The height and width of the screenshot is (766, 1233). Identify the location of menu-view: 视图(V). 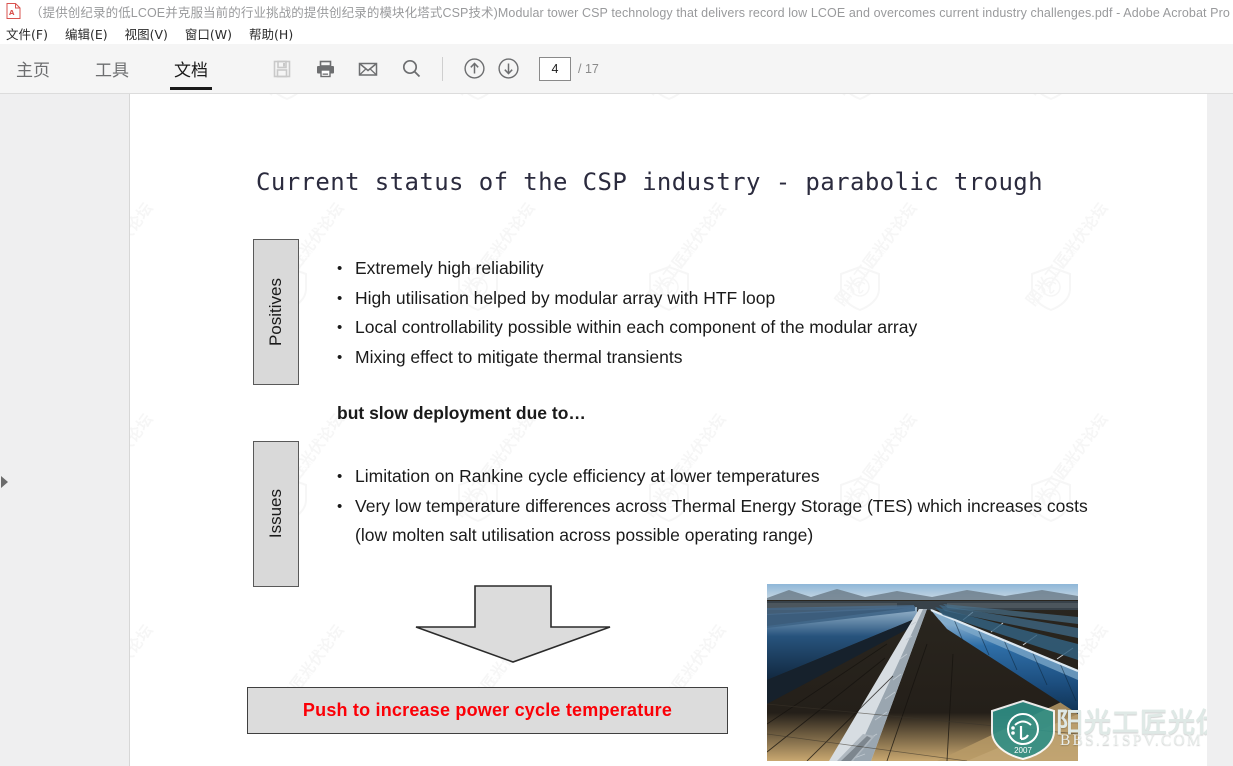
(146, 33).